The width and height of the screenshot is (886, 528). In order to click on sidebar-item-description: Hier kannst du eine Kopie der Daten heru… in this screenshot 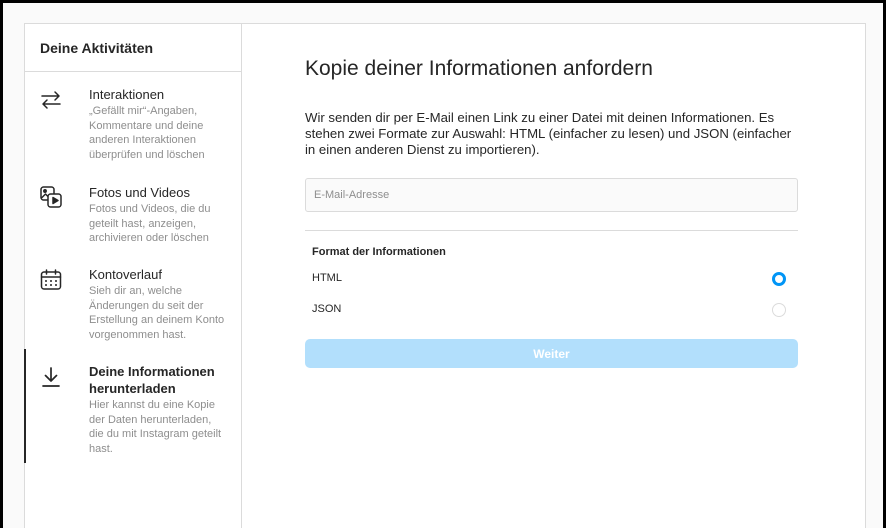, I will do `click(155, 427)`.